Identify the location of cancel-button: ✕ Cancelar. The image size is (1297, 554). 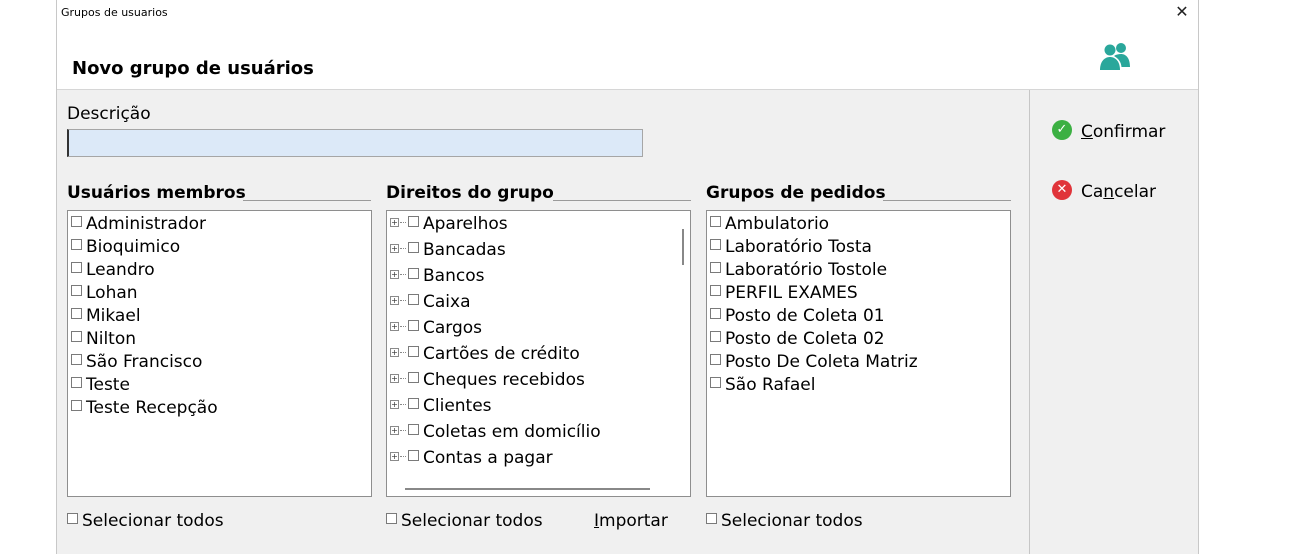
(1104, 191).